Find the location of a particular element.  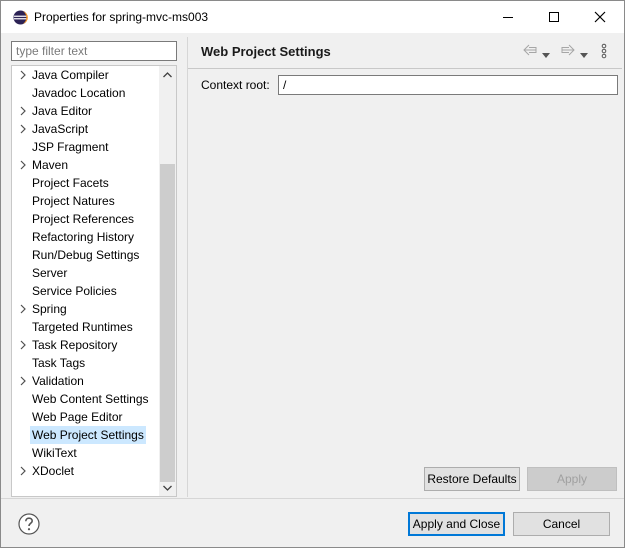

back-arrow-icon is located at coordinates (530, 50).